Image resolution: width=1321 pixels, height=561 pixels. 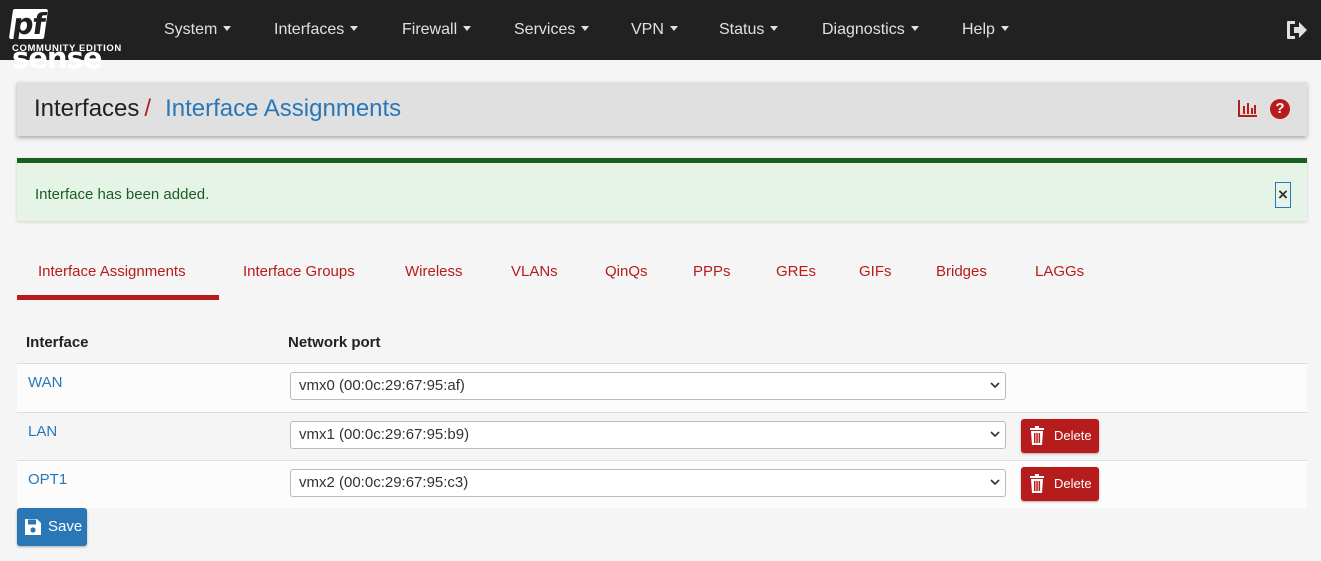 I want to click on nav-diagnostics: Diagnostics, so click(x=870, y=30).